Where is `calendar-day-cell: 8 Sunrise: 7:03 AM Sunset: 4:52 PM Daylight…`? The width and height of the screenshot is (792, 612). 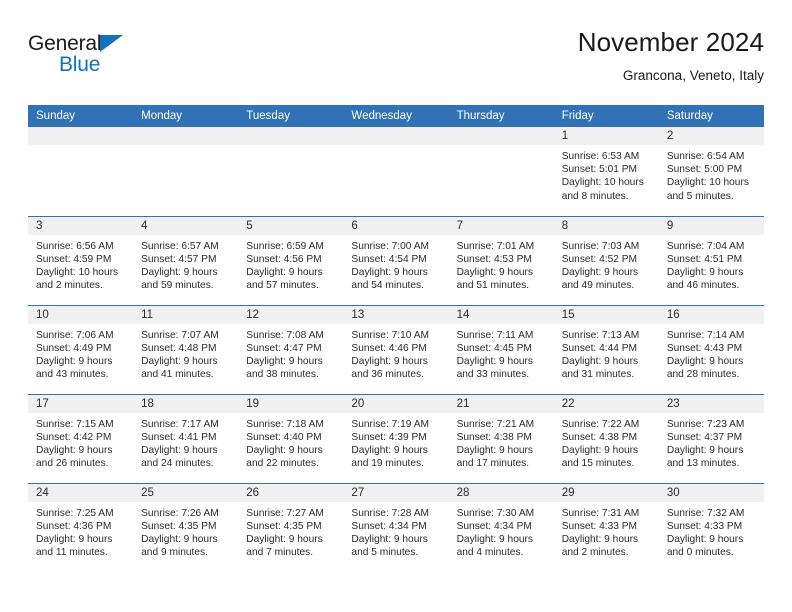
calendar-day-cell: 8 Sunrise: 7:03 AM Sunset: 4:52 PM Daylight… is located at coordinates (606, 260).